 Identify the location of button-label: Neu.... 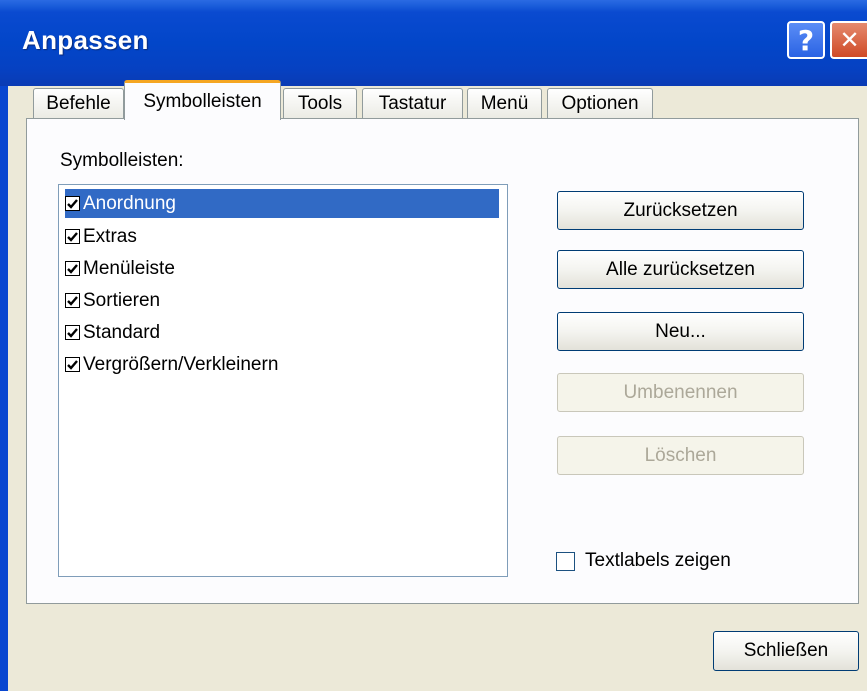
(680, 331).